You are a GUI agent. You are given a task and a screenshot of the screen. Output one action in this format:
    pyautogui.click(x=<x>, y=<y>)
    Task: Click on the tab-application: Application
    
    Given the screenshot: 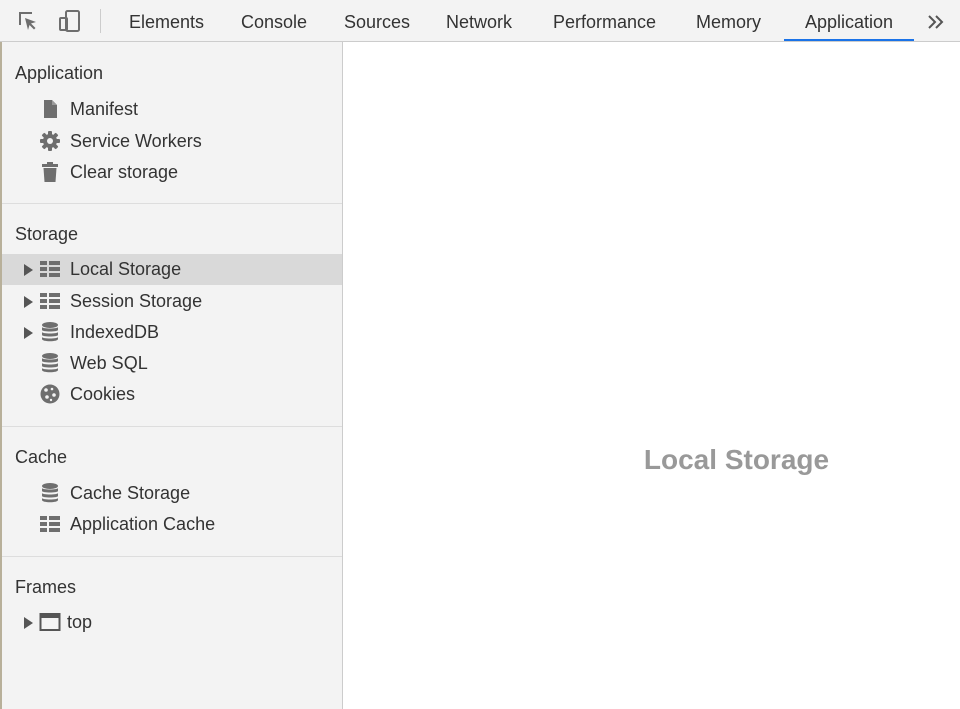 What is the action you would take?
    pyautogui.click(x=849, y=20)
    